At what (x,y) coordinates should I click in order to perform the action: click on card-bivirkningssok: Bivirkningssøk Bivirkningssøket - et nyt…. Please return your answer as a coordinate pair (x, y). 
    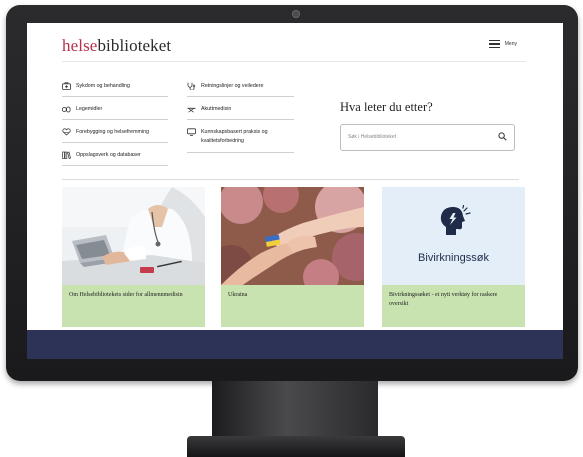
    Looking at the image, I should click on (453, 257).